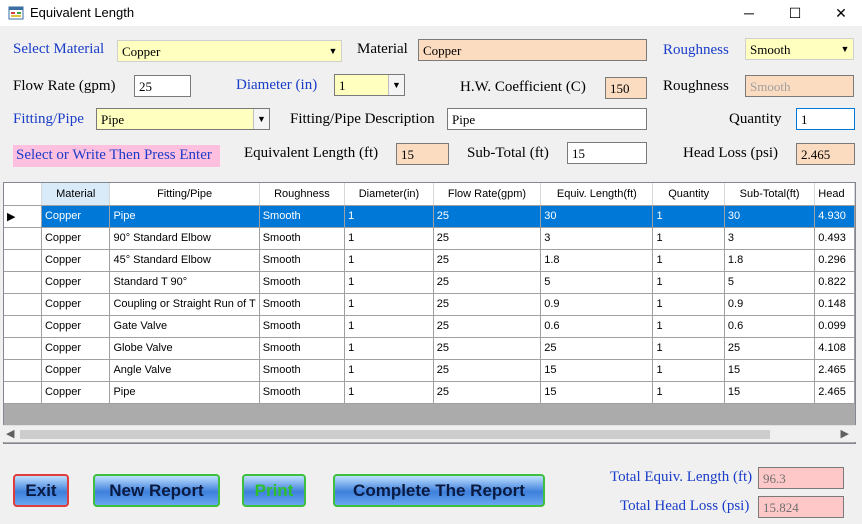  I want to click on table-cell: 0.822, so click(834, 282).